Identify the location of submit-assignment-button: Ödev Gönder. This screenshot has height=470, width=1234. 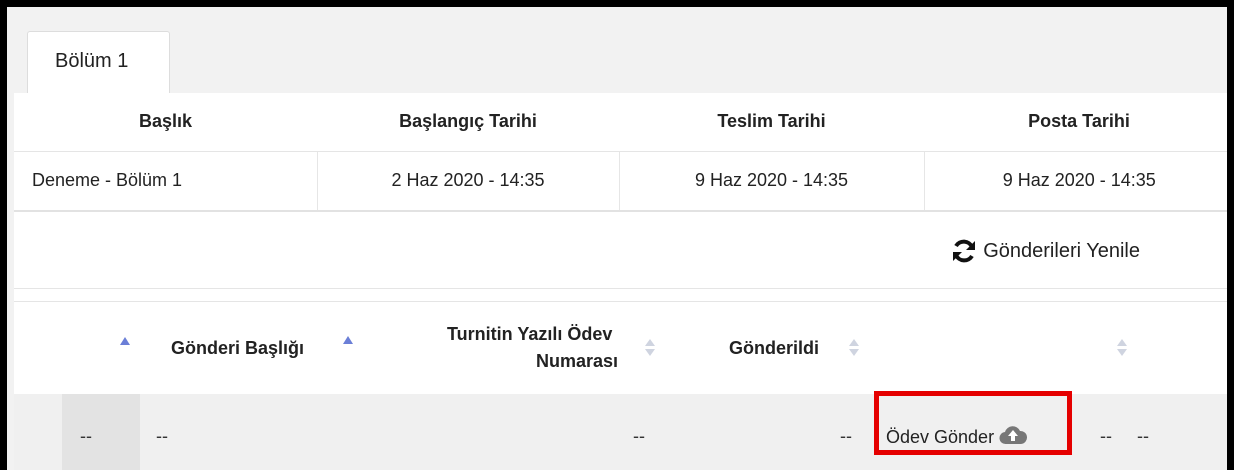
(957, 437).